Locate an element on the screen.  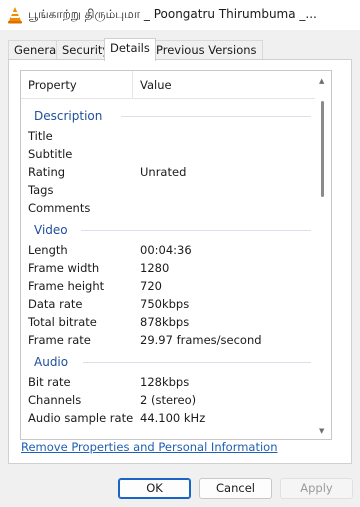
property-row: Frame width 1280 is located at coordinates (169, 269).